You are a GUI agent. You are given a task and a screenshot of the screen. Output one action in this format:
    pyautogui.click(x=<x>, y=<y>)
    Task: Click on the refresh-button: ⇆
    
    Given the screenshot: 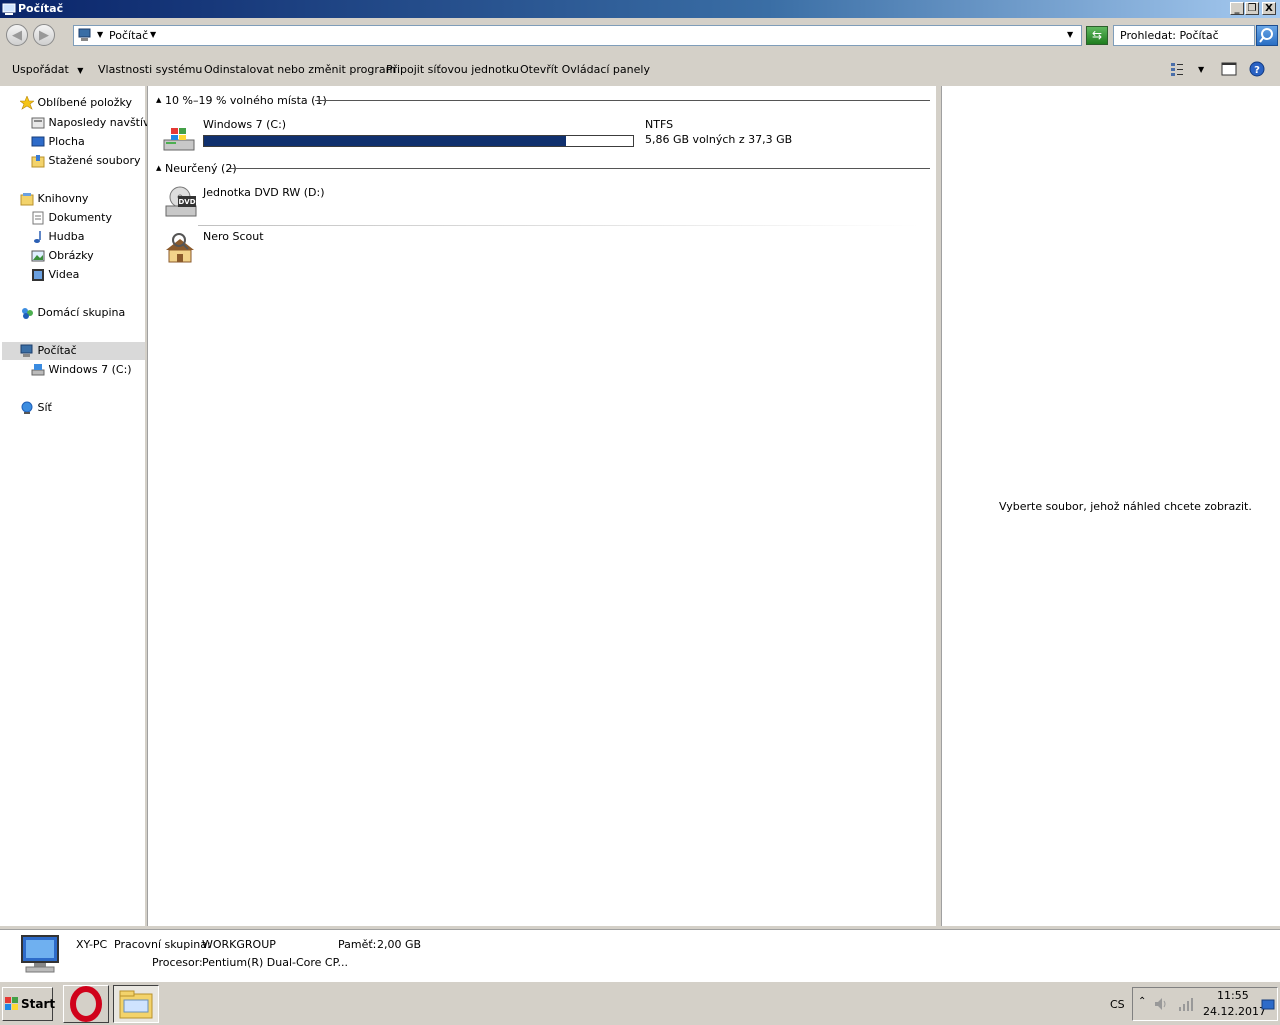 What is the action you would take?
    pyautogui.click(x=1097, y=35)
    